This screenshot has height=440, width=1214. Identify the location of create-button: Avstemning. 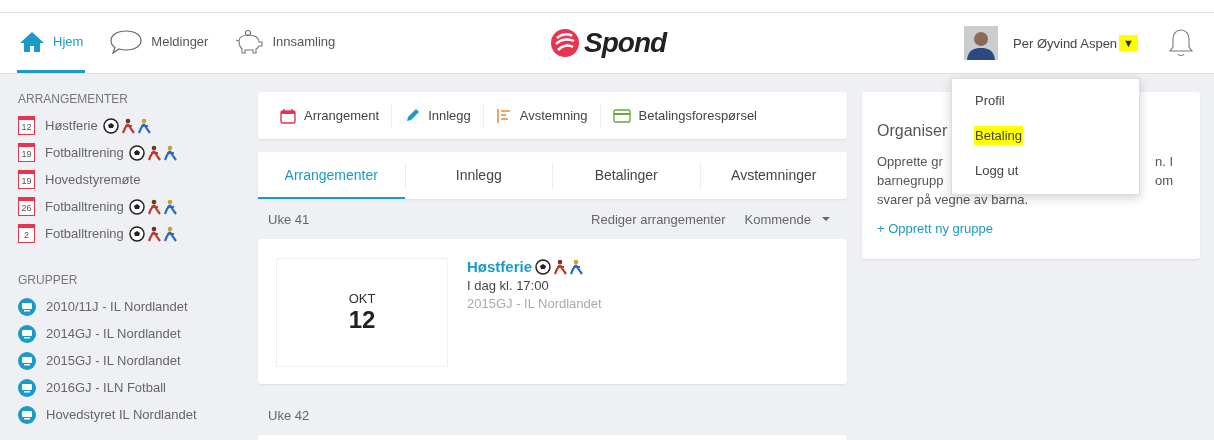
(541, 115).